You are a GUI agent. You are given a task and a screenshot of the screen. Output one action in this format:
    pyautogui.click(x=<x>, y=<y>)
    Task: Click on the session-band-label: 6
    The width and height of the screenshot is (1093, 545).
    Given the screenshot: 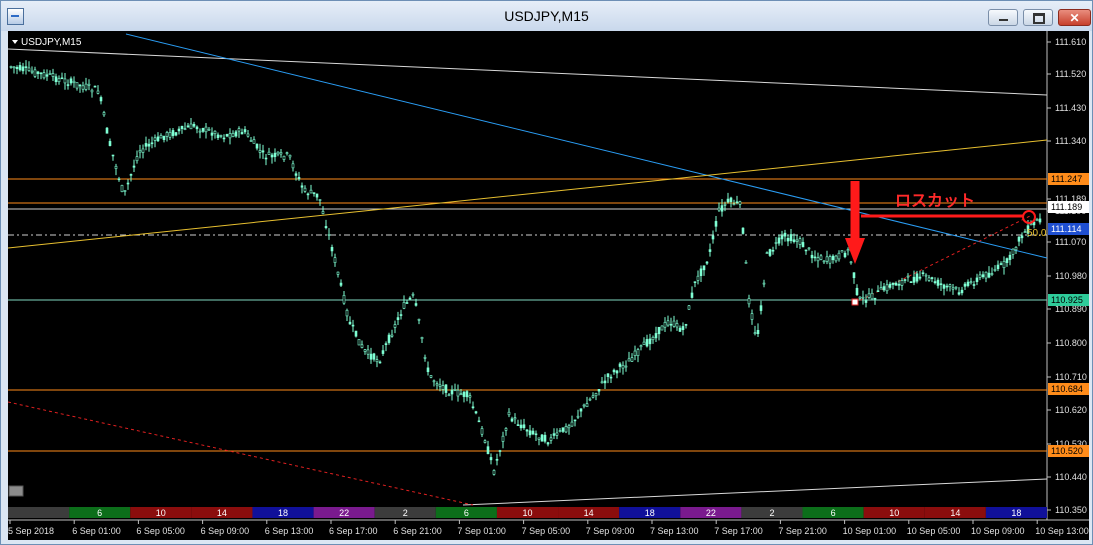 What is the action you would take?
    pyautogui.click(x=99, y=513)
    